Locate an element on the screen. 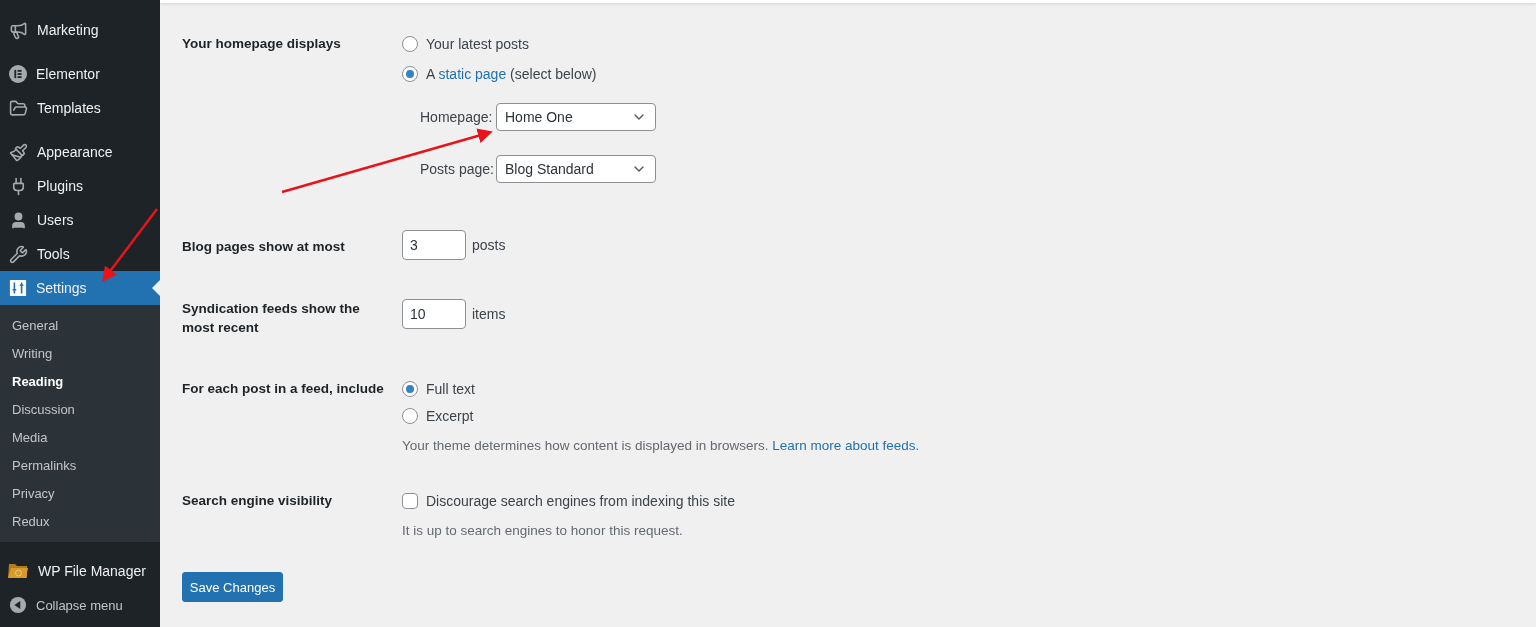  description-text: It is up to search engines to honor this request. is located at coordinates (543, 530).